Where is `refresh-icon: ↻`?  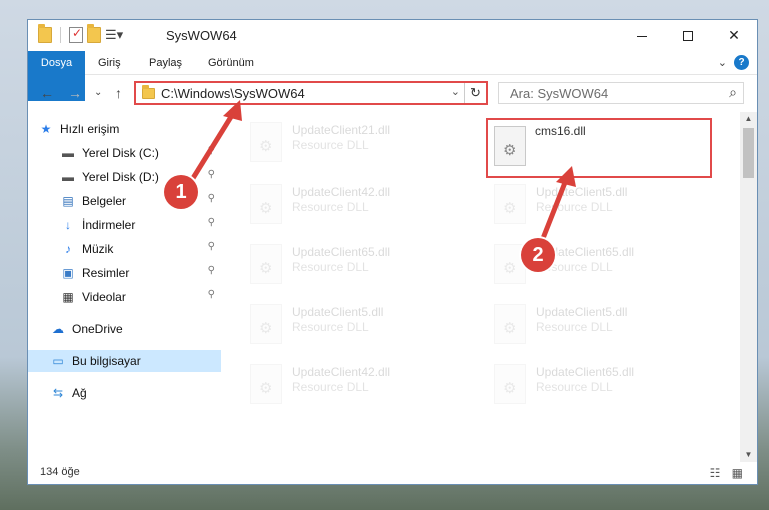
refresh-icon: ↻ is located at coordinates (475, 93).